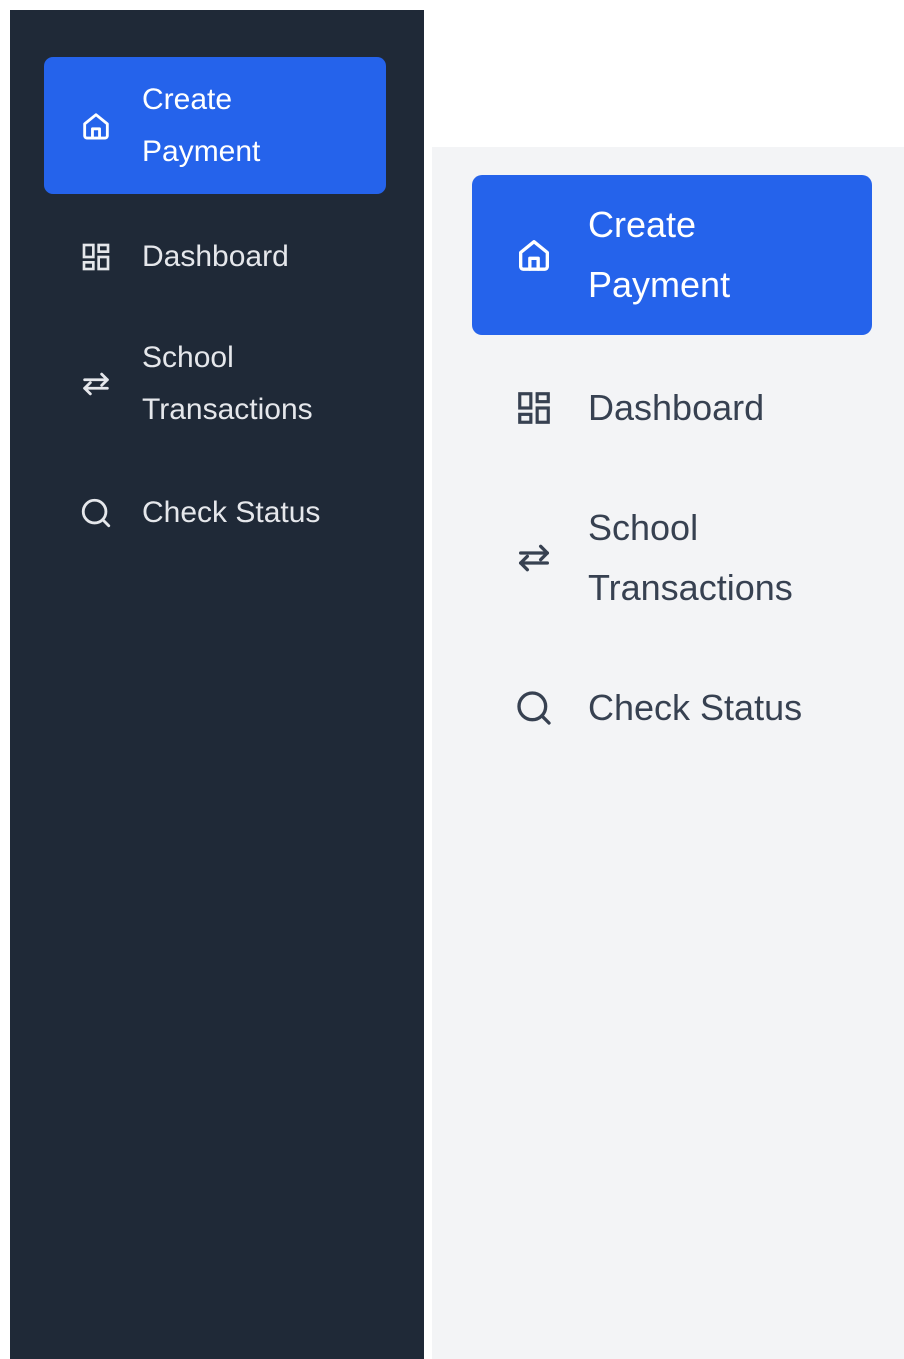  I want to click on sidebar-light-item-school-transactions: School Transactions, so click(672, 558).